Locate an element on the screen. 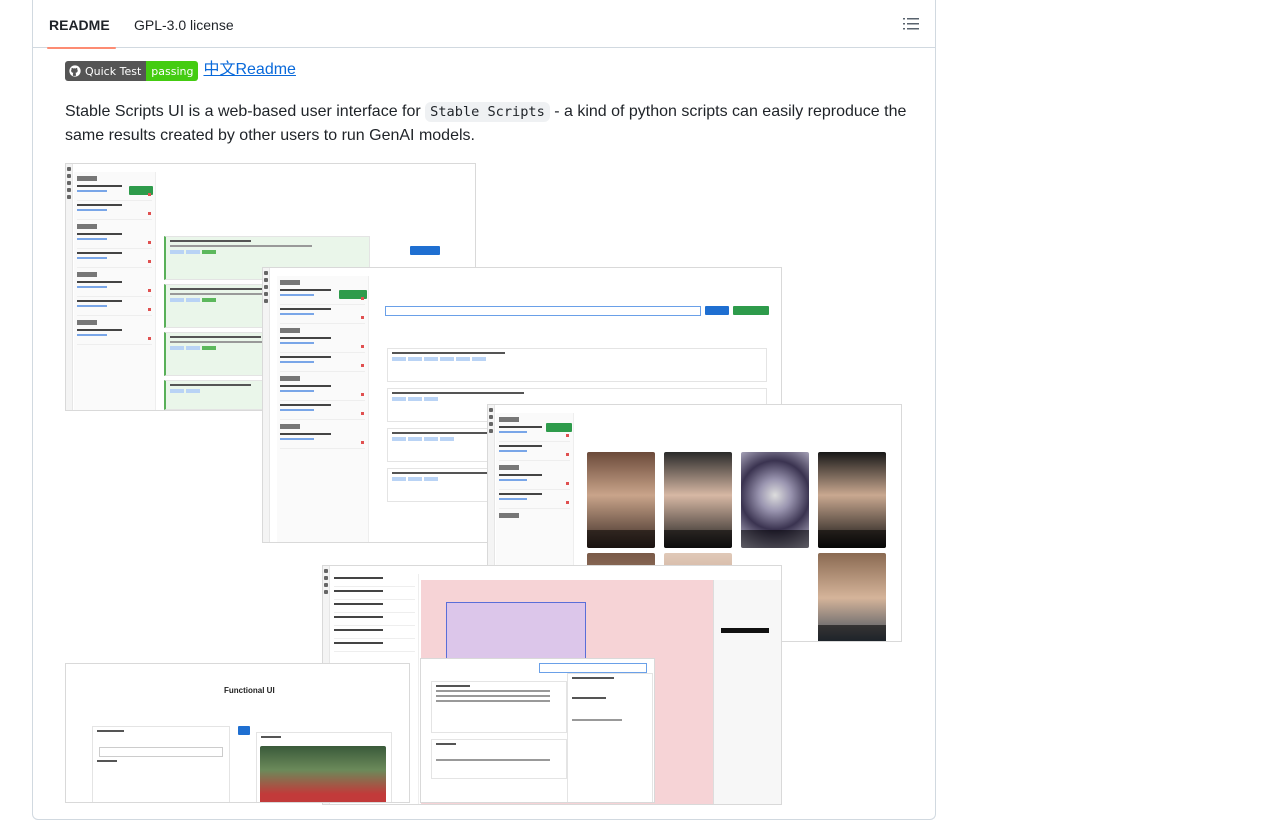  badge-row: Quick Test passing 中文Readme is located at coordinates (180, 69).